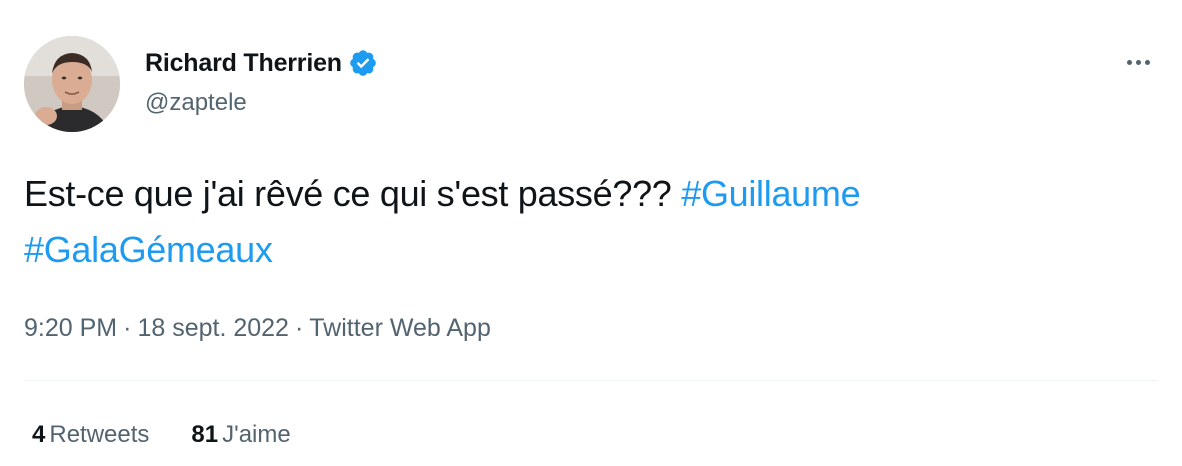  I want to click on author-name-row: Richard Therrien, so click(261, 63).